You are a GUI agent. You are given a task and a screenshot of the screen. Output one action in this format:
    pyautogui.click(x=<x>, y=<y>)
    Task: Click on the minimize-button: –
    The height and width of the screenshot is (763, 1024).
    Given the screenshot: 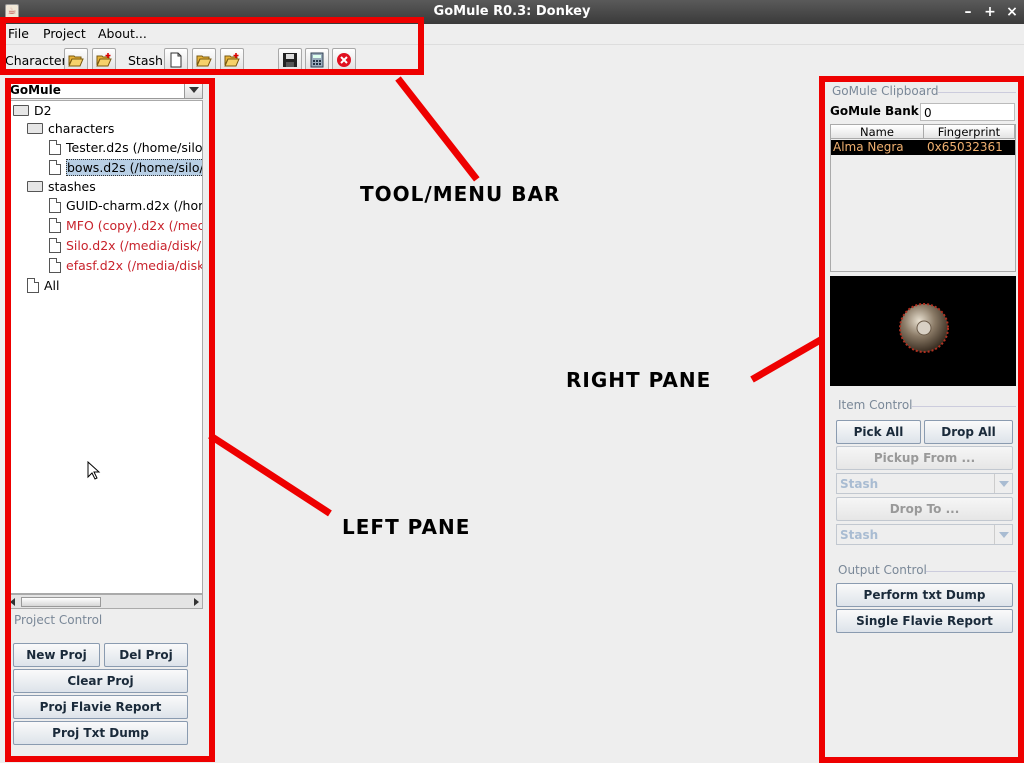 What is the action you would take?
    pyautogui.click(x=968, y=12)
    